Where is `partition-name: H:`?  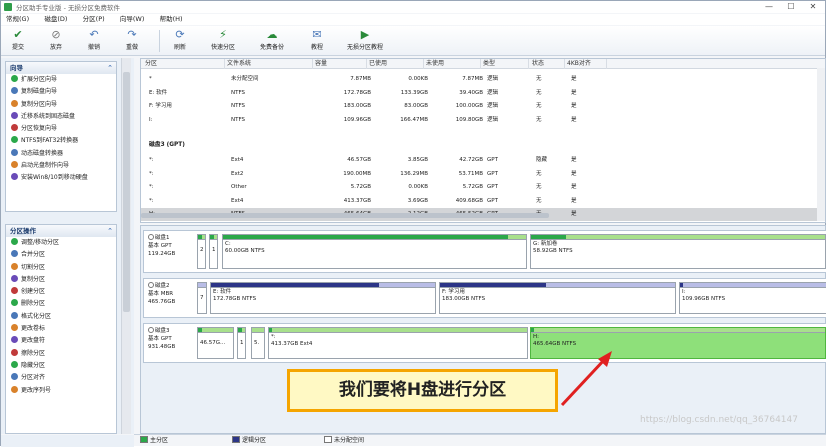 partition-name: H: is located at coordinates (536, 337).